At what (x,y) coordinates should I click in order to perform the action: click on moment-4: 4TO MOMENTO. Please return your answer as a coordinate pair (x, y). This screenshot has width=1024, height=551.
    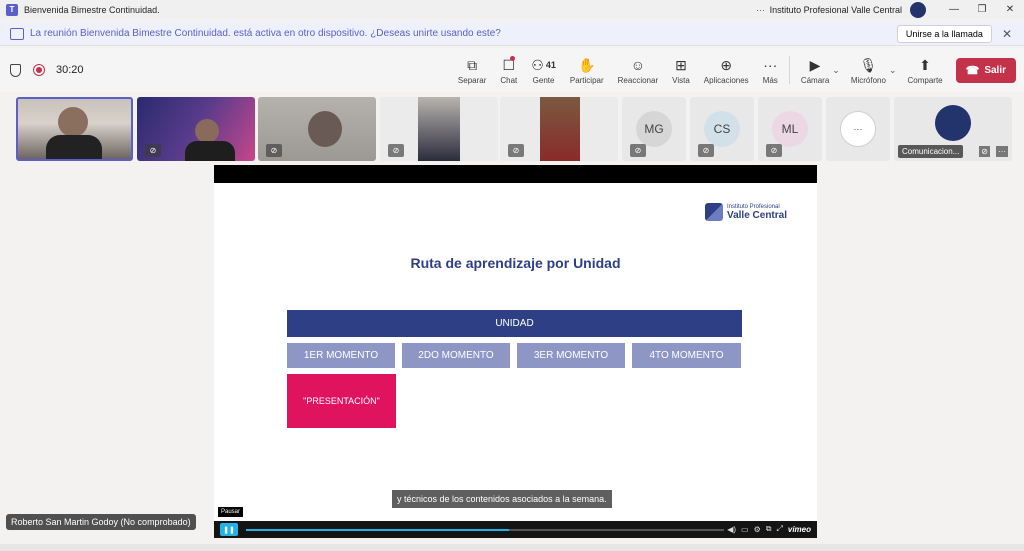
    Looking at the image, I should click on (686, 355).